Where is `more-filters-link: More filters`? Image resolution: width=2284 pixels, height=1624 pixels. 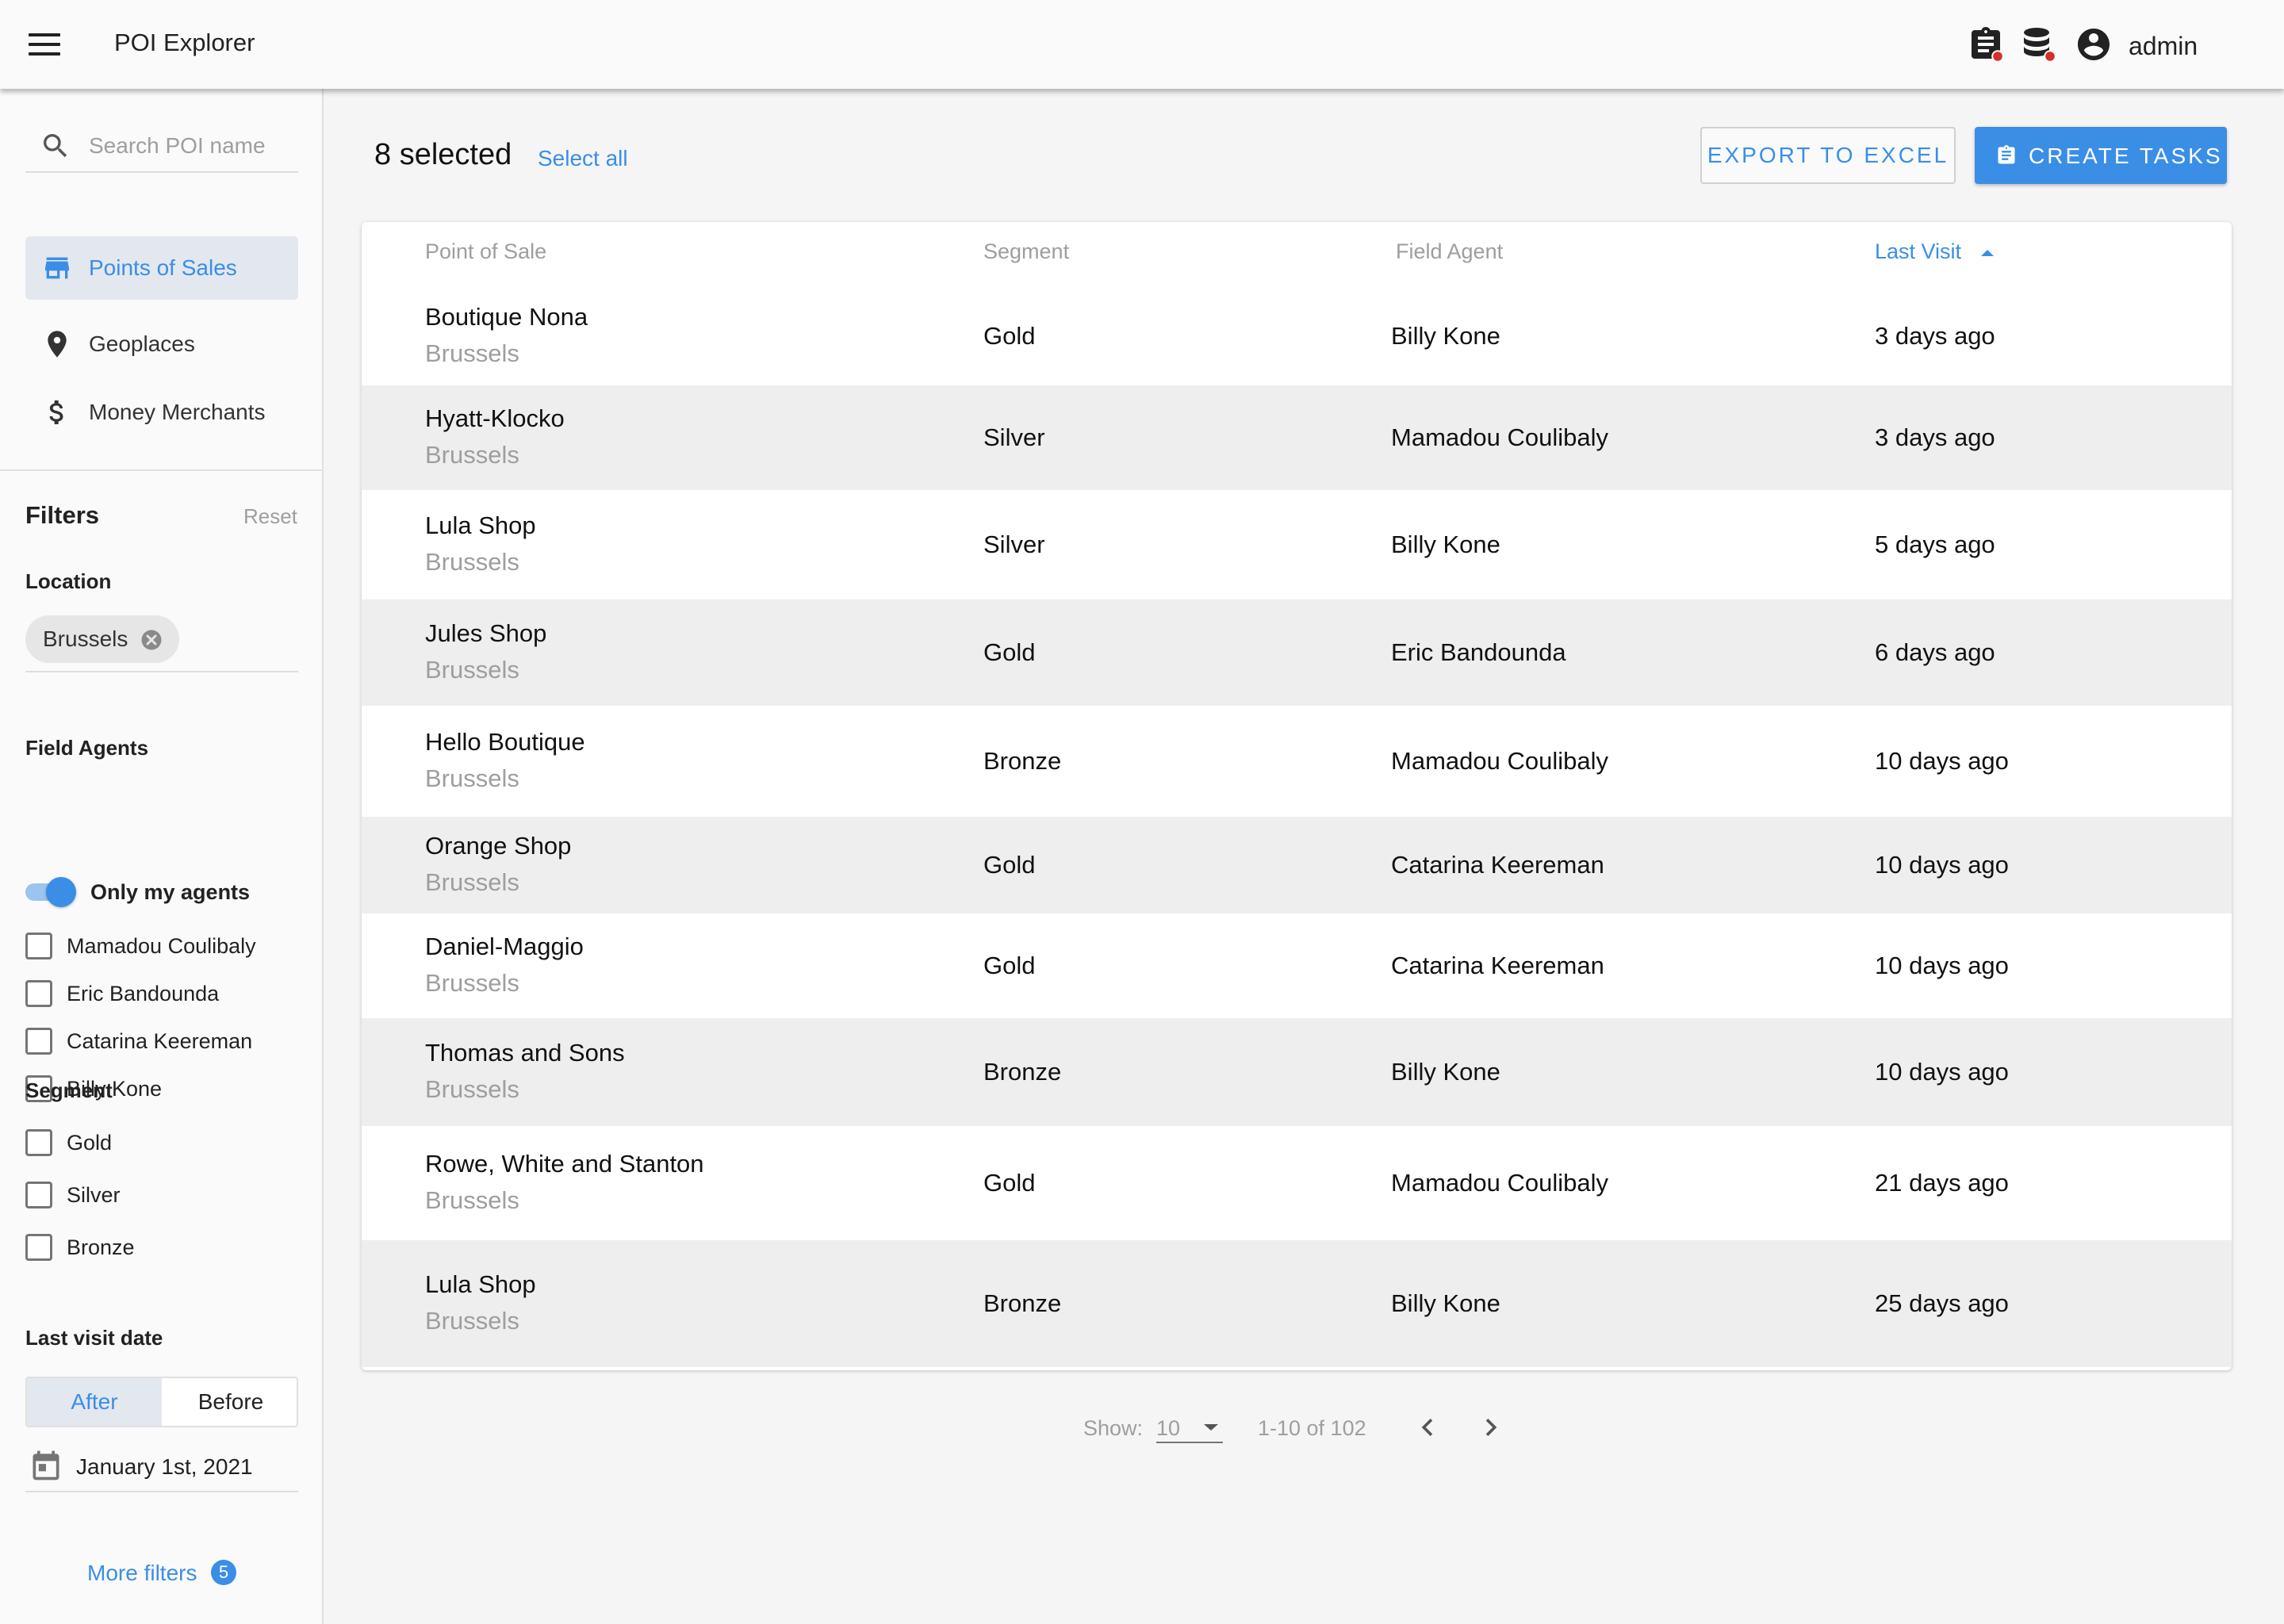
more-filters-link: More filters is located at coordinates (142, 1573).